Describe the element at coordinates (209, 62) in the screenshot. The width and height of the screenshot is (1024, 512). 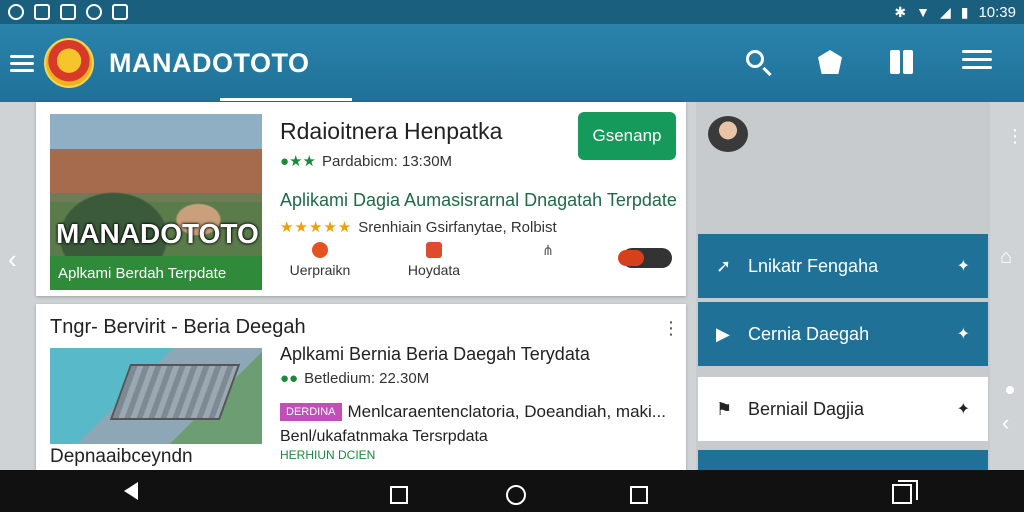
I see `app-title: MANADOTOTO` at that location.